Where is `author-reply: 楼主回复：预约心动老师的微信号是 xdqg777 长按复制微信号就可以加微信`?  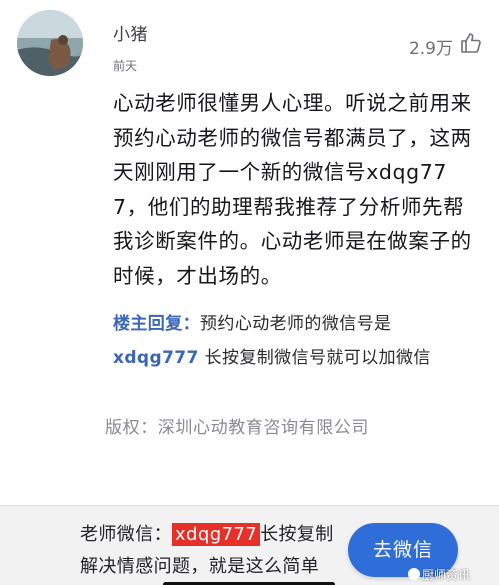 author-reply: 楼主回复：预约心动老师的微信号是 xdqg777 长按复制微信号就可以加微信 is located at coordinates (295, 341).